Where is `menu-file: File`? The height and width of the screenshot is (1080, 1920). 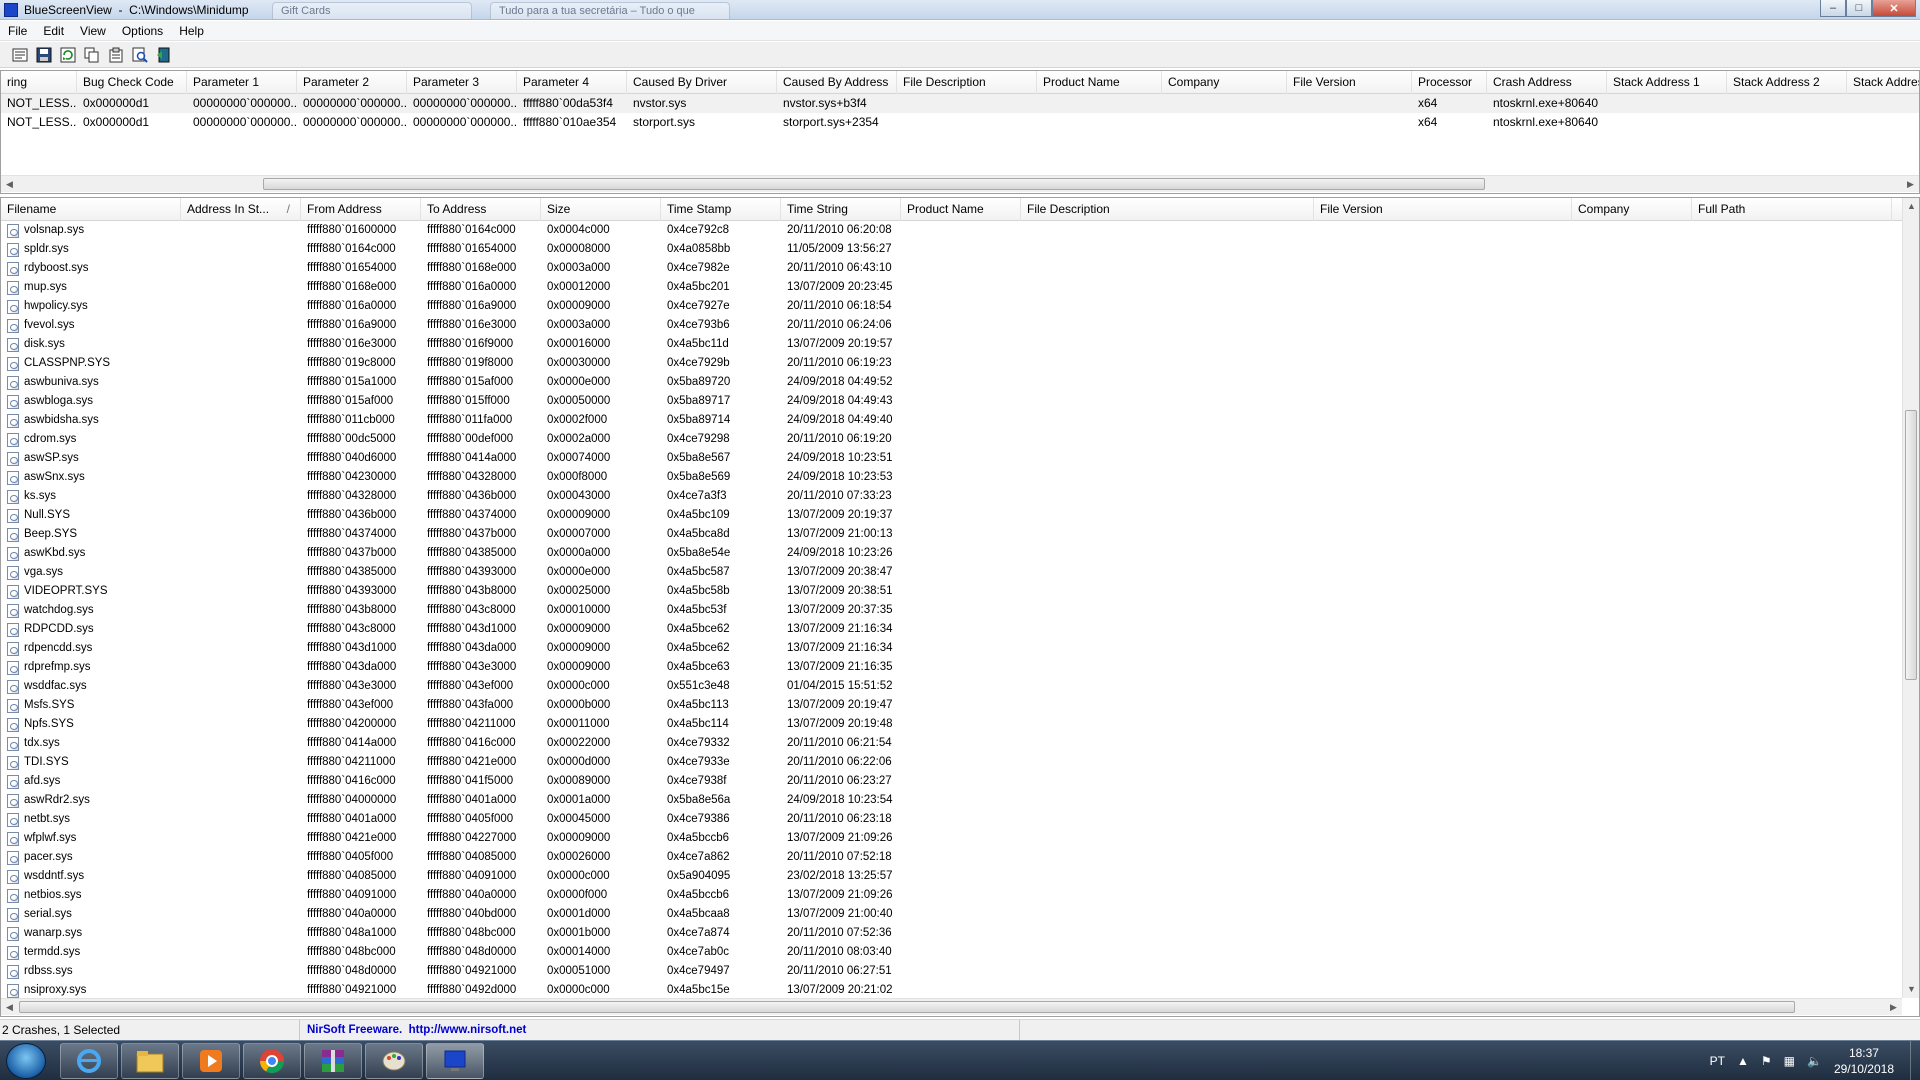
menu-file: File is located at coordinates (17, 31).